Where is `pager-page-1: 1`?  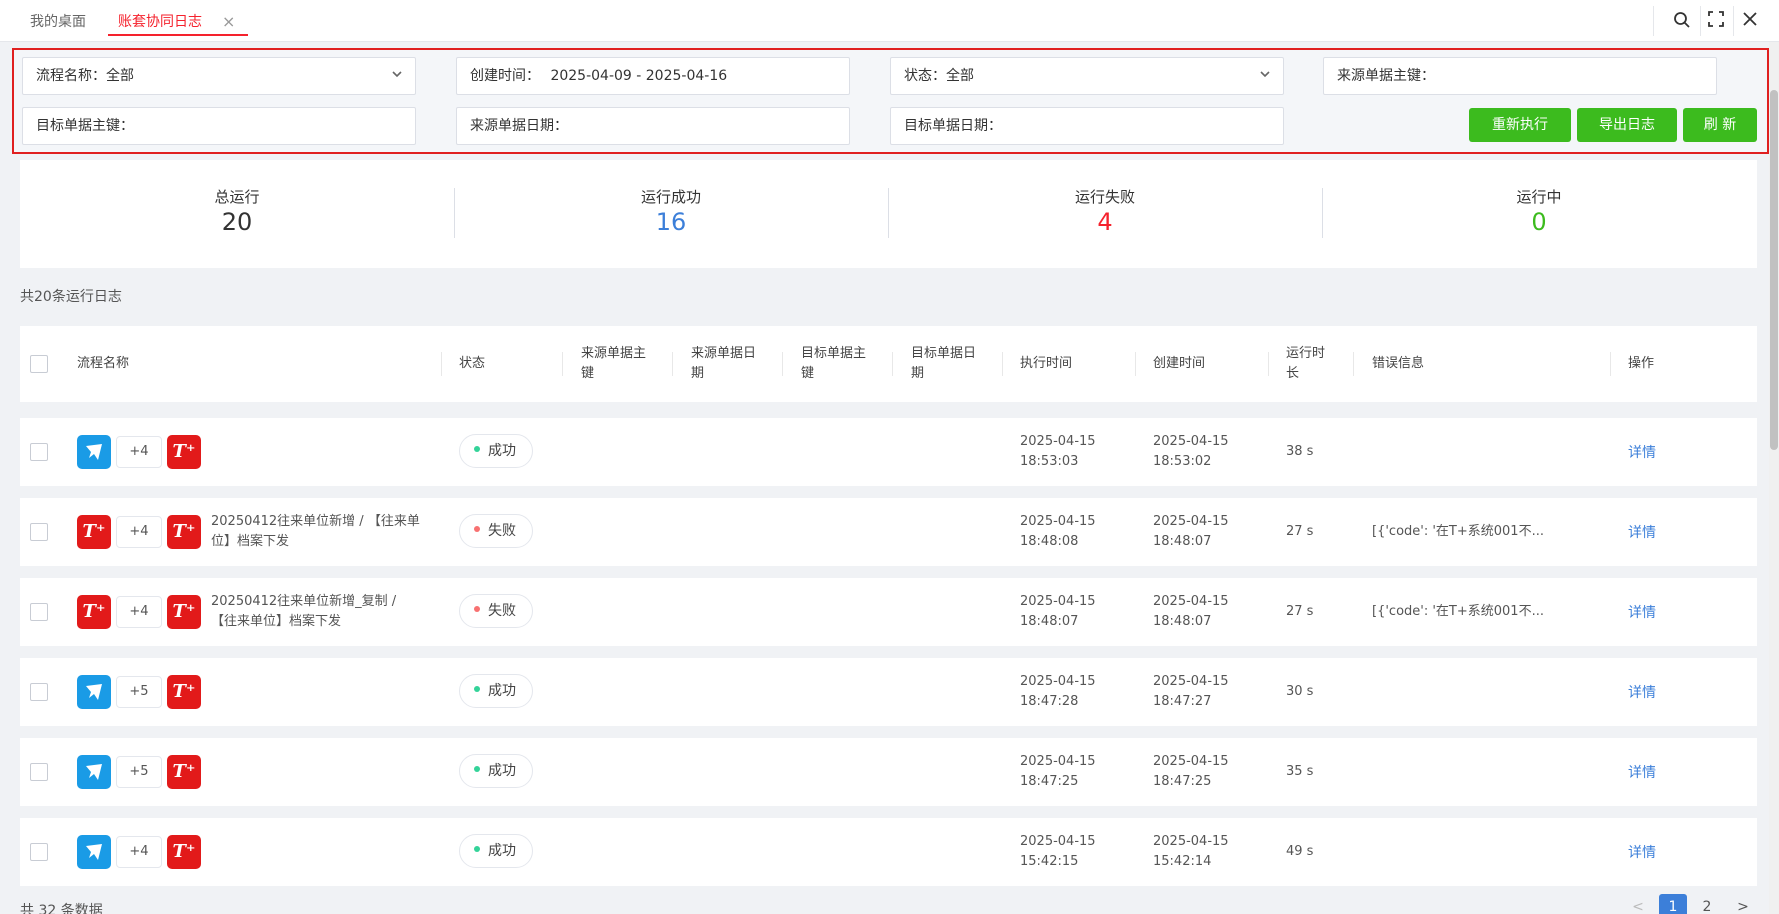
pager-page-1: 1 is located at coordinates (1673, 904).